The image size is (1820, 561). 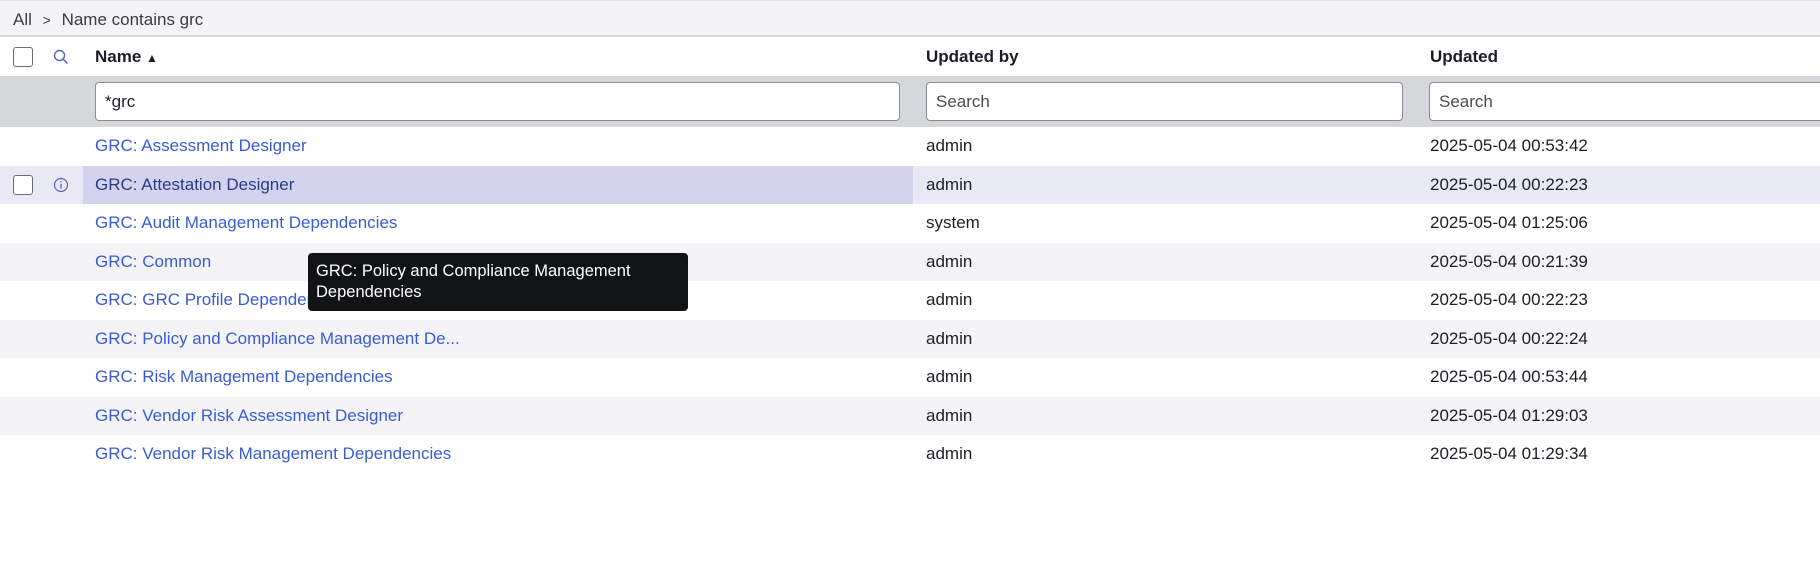 I want to click on column-name-label: Name, so click(x=118, y=56).